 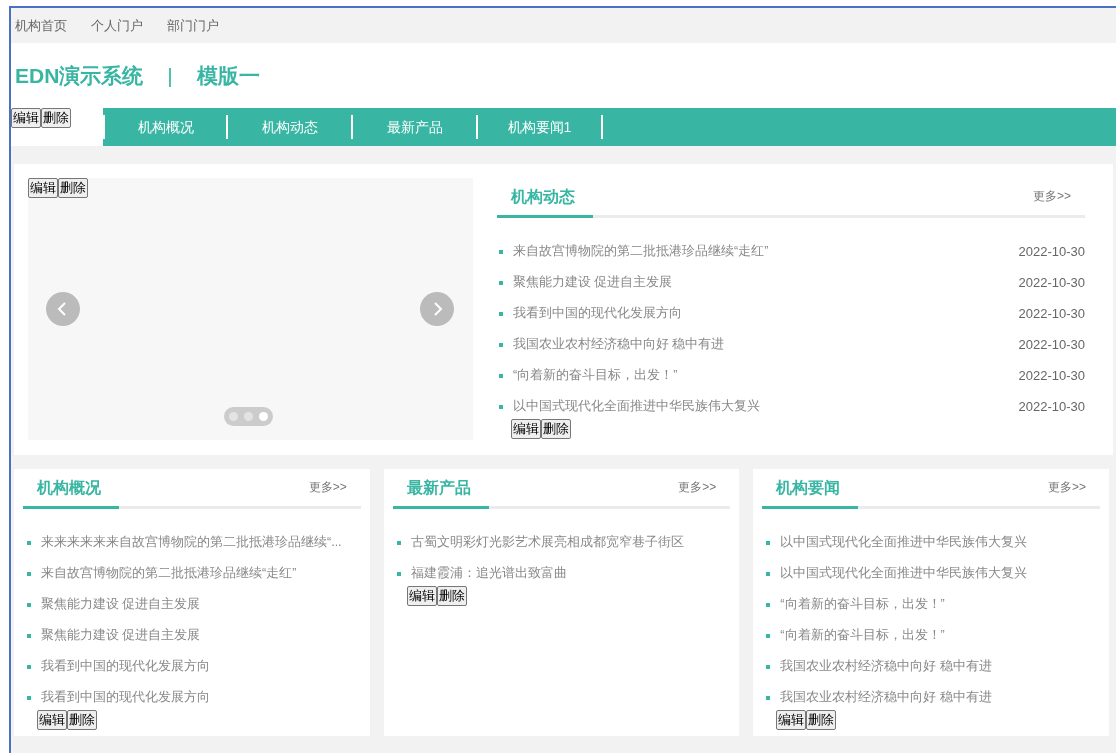 I want to click on nav-tab: 编辑 删除, so click(x=57, y=127).